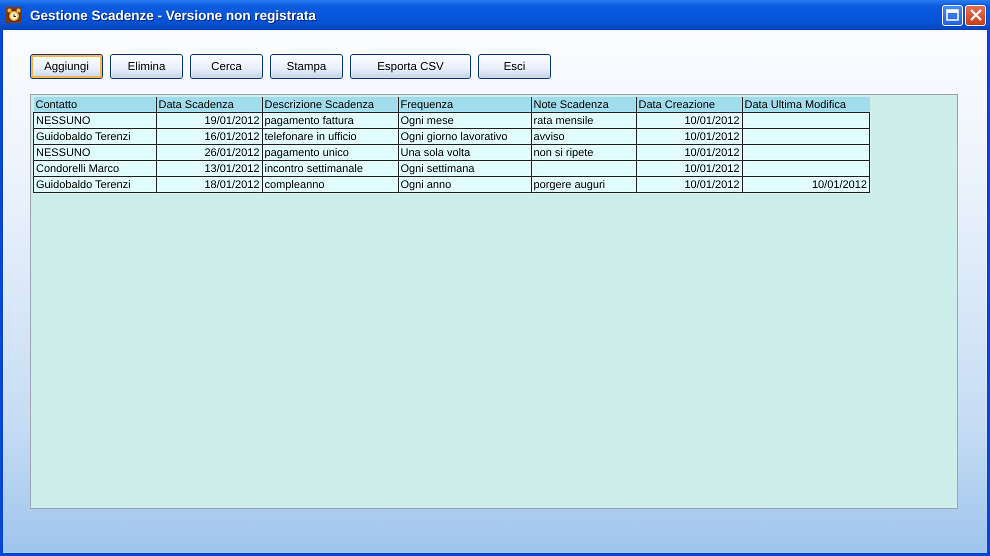  I want to click on table-cell: Ogni anno, so click(426, 184).